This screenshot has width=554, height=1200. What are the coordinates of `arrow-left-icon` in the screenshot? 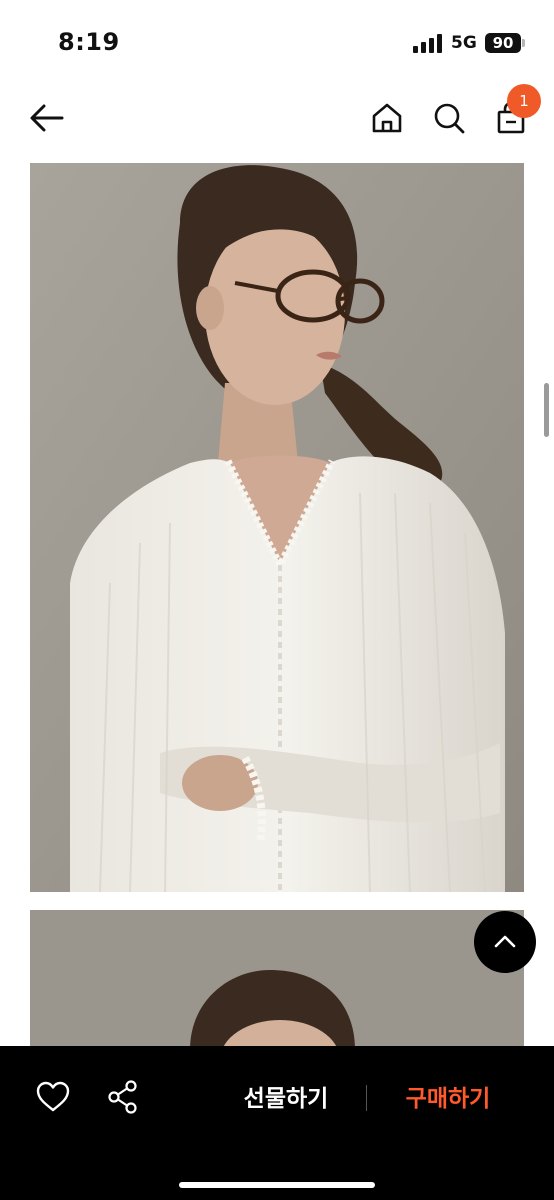 It's located at (47, 118).